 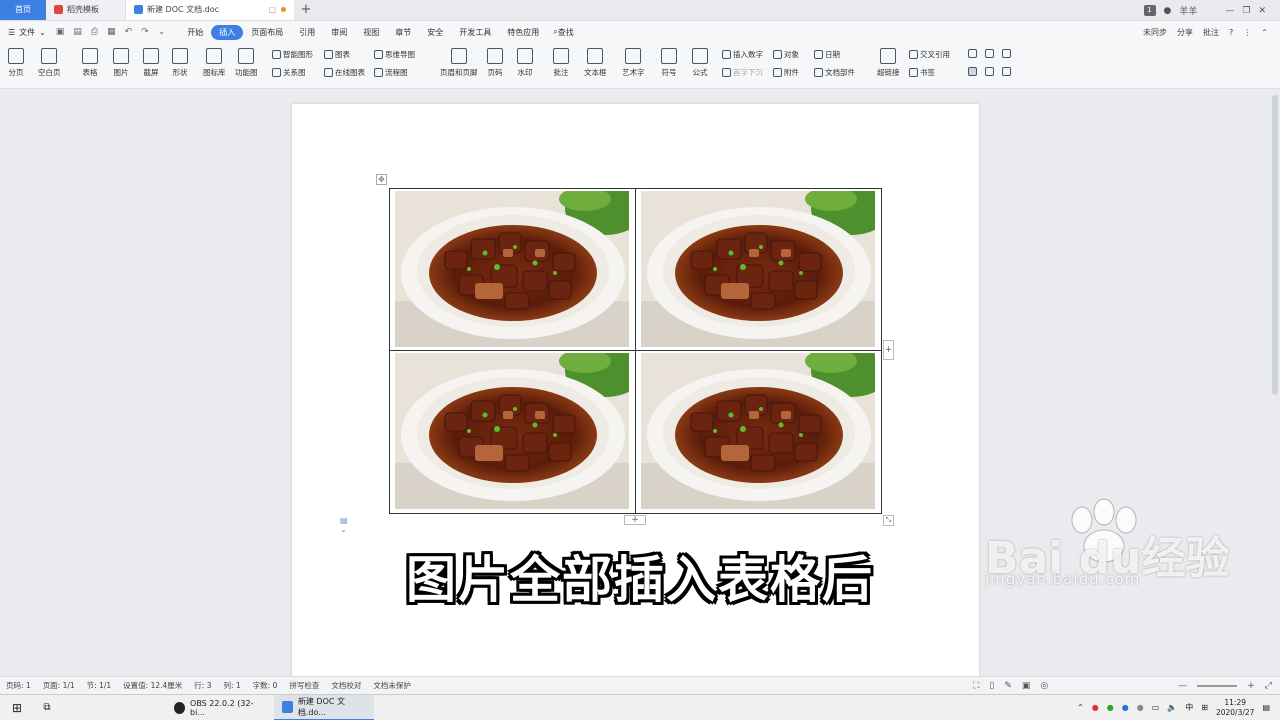 I want to click on tray-app2-icon: ●, so click(x=1110, y=707).